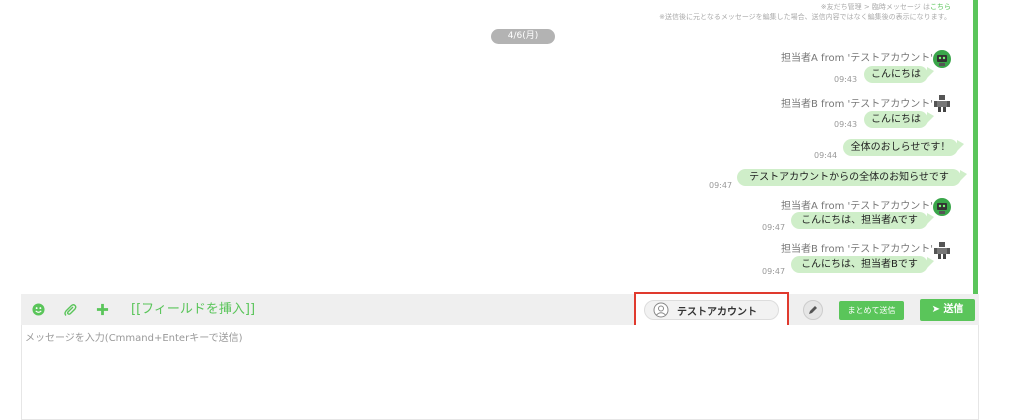 This screenshot has height=420, width=1024. What do you see at coordinates (871, 310) in the screenshot?
I see `bulk-send-button: まとめて送信` at bounding box center [871, 310].